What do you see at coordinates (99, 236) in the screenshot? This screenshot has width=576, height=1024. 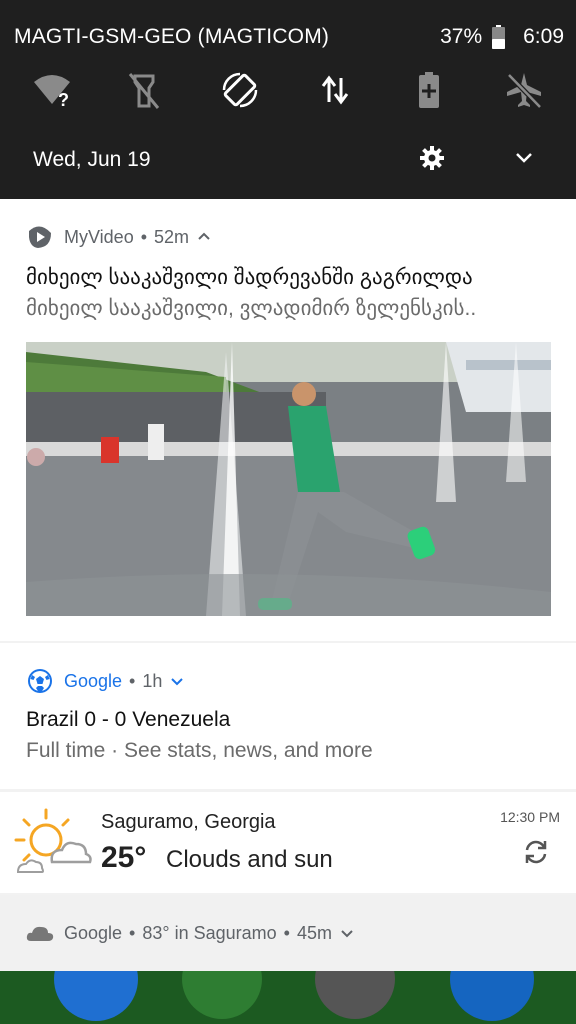 I see `app-name: MyVideo` at bounding box center [99, 236].